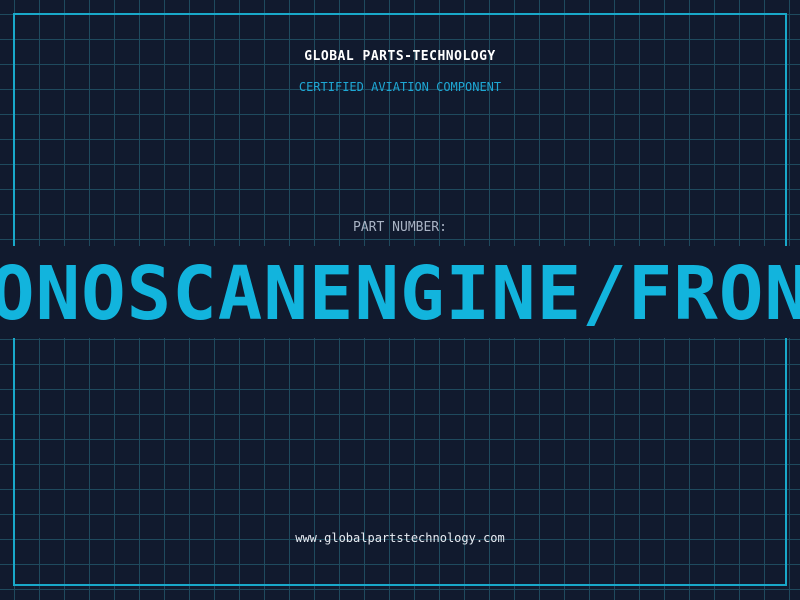 Image resolution: width=800 pixels, height=600 pixels. I want to click on certification-subtitle: CERTIFIED AVIATION COMPONENT, so click(400, 87).